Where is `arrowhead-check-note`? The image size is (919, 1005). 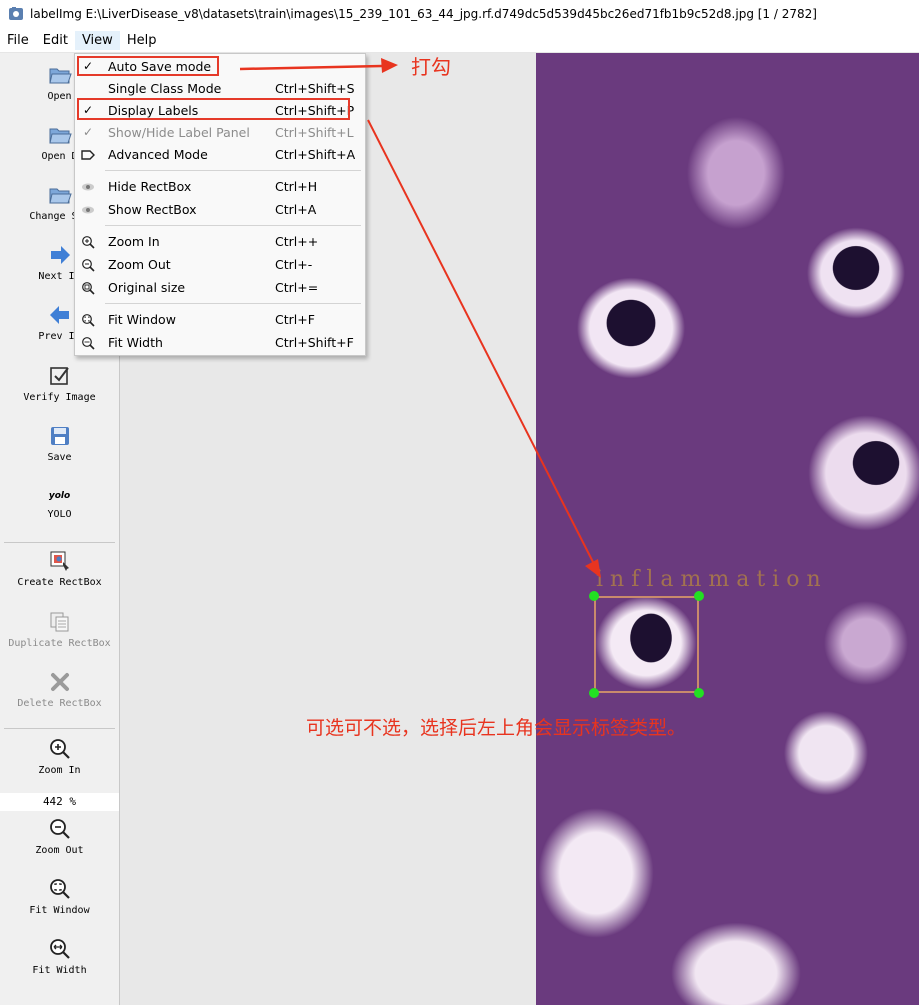
arrowhead-check-note is located at coordinates (389, 65).